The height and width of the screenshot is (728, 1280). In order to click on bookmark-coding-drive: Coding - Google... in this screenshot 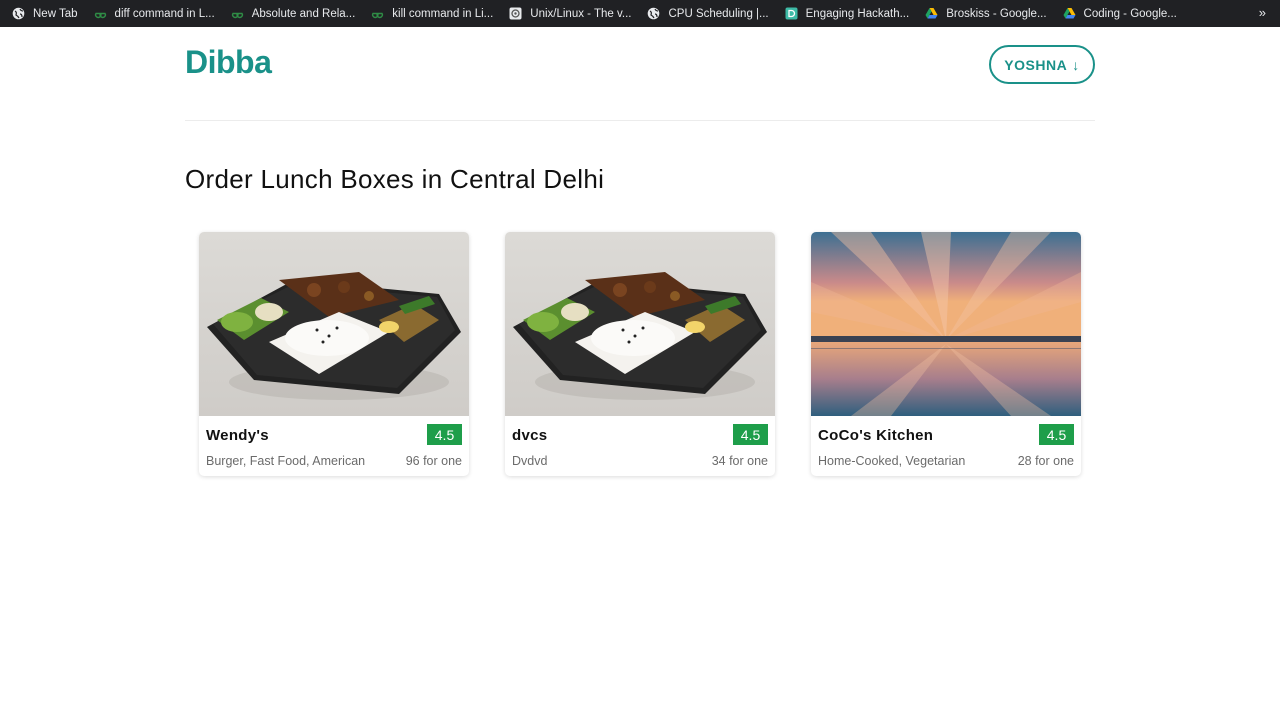, I will do `click(1128, 13)`.